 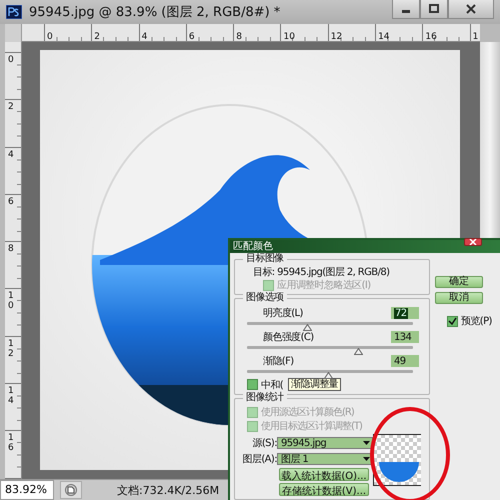 I want to click on minimize-button, so click(x=406, y=9).